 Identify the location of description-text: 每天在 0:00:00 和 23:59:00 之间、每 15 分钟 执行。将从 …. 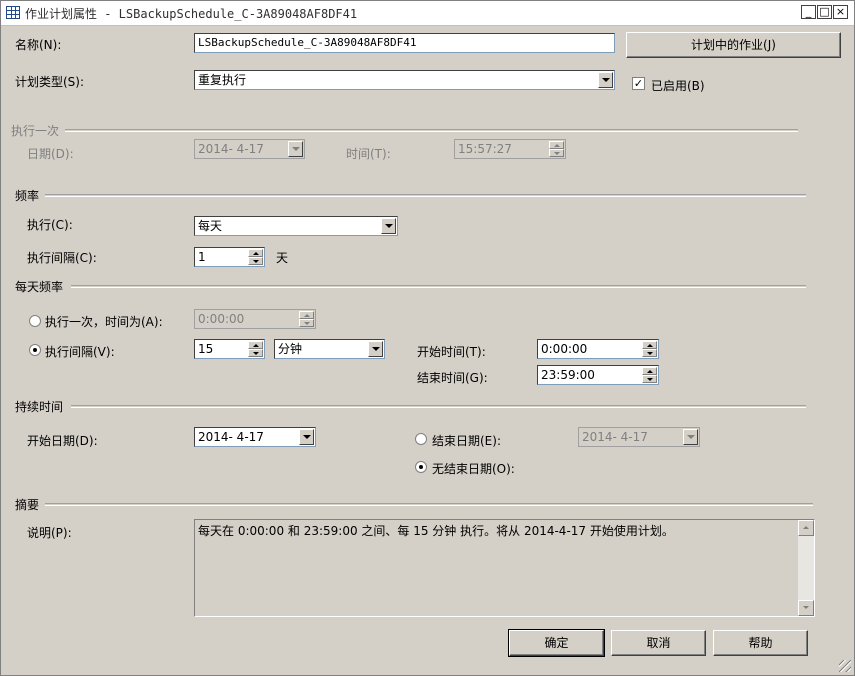
(436, 531).